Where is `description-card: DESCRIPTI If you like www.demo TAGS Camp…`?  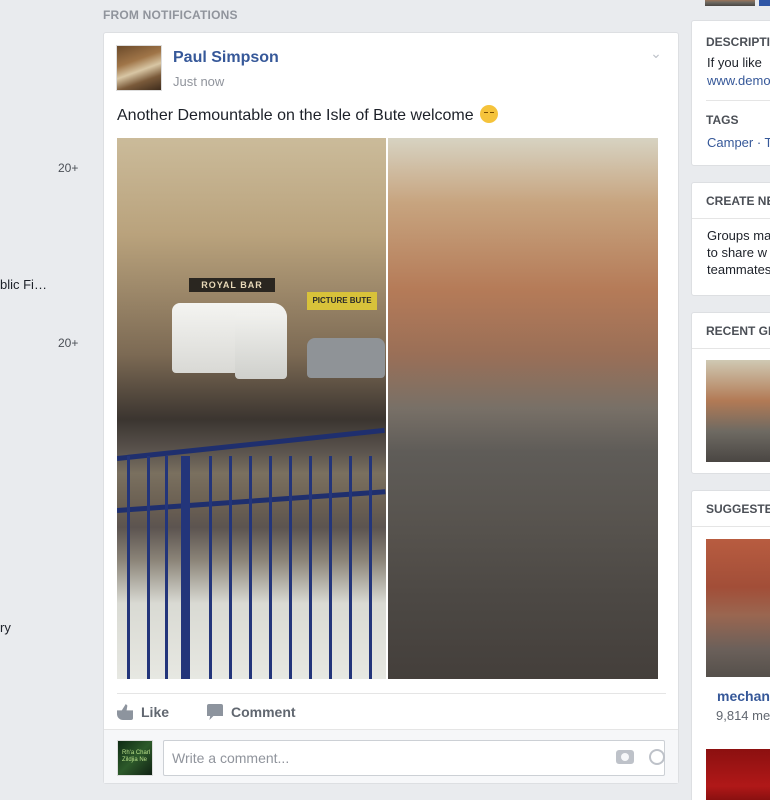 description-card: DESCRIPTI If you like www.demo TAGS Camp… is located at coordinates (730, 93).